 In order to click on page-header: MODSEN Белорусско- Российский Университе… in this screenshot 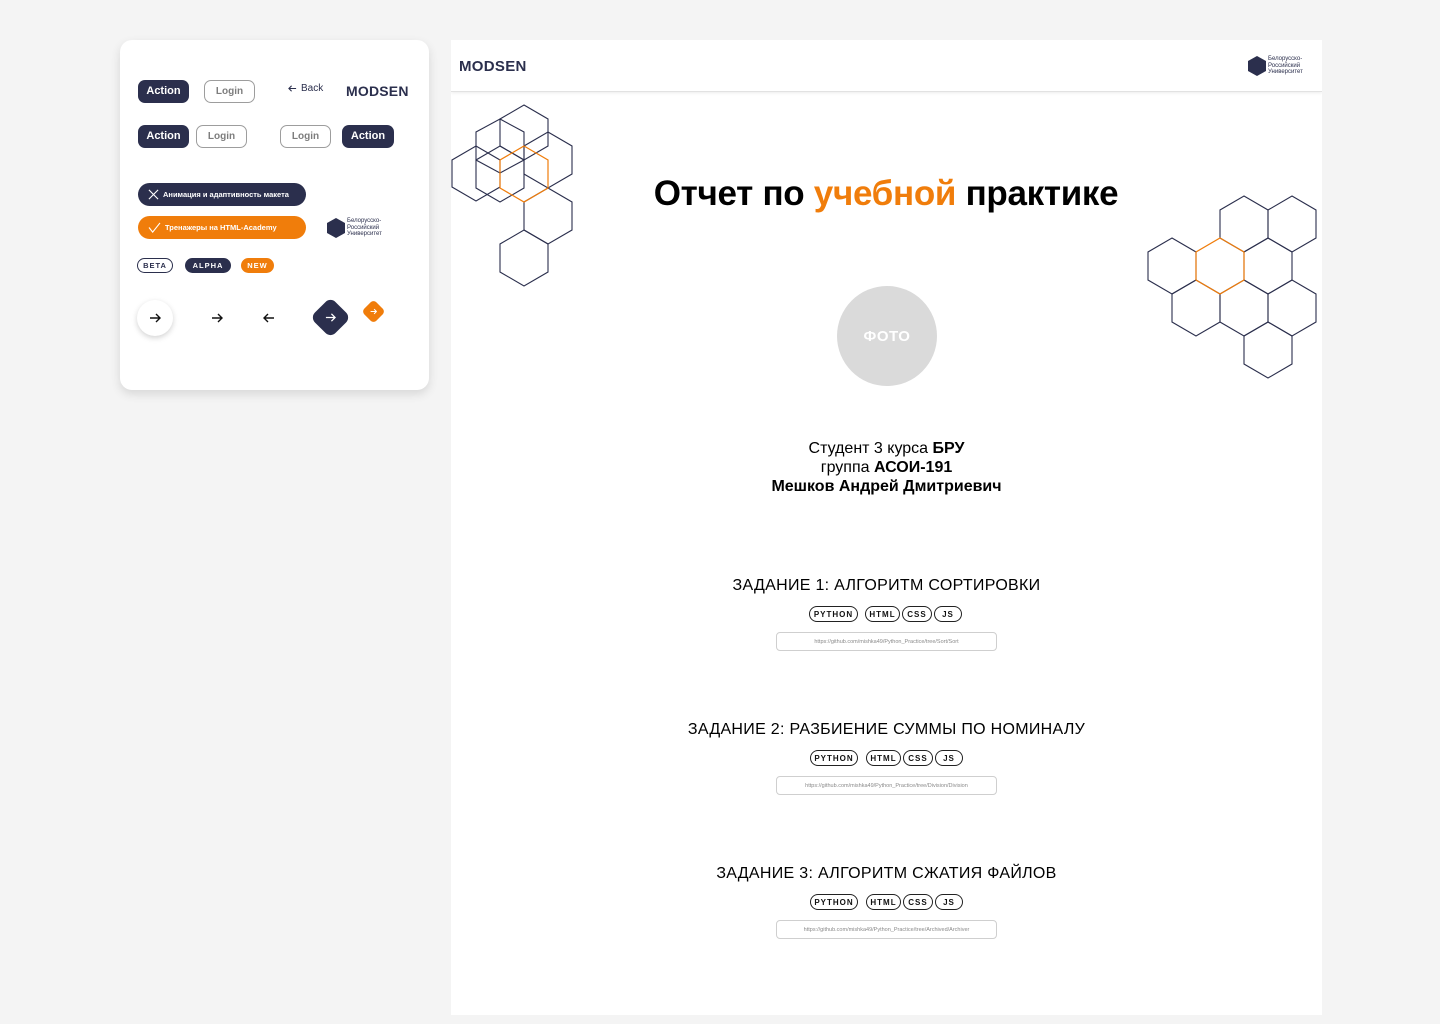, I will do `click(886, 66)`.